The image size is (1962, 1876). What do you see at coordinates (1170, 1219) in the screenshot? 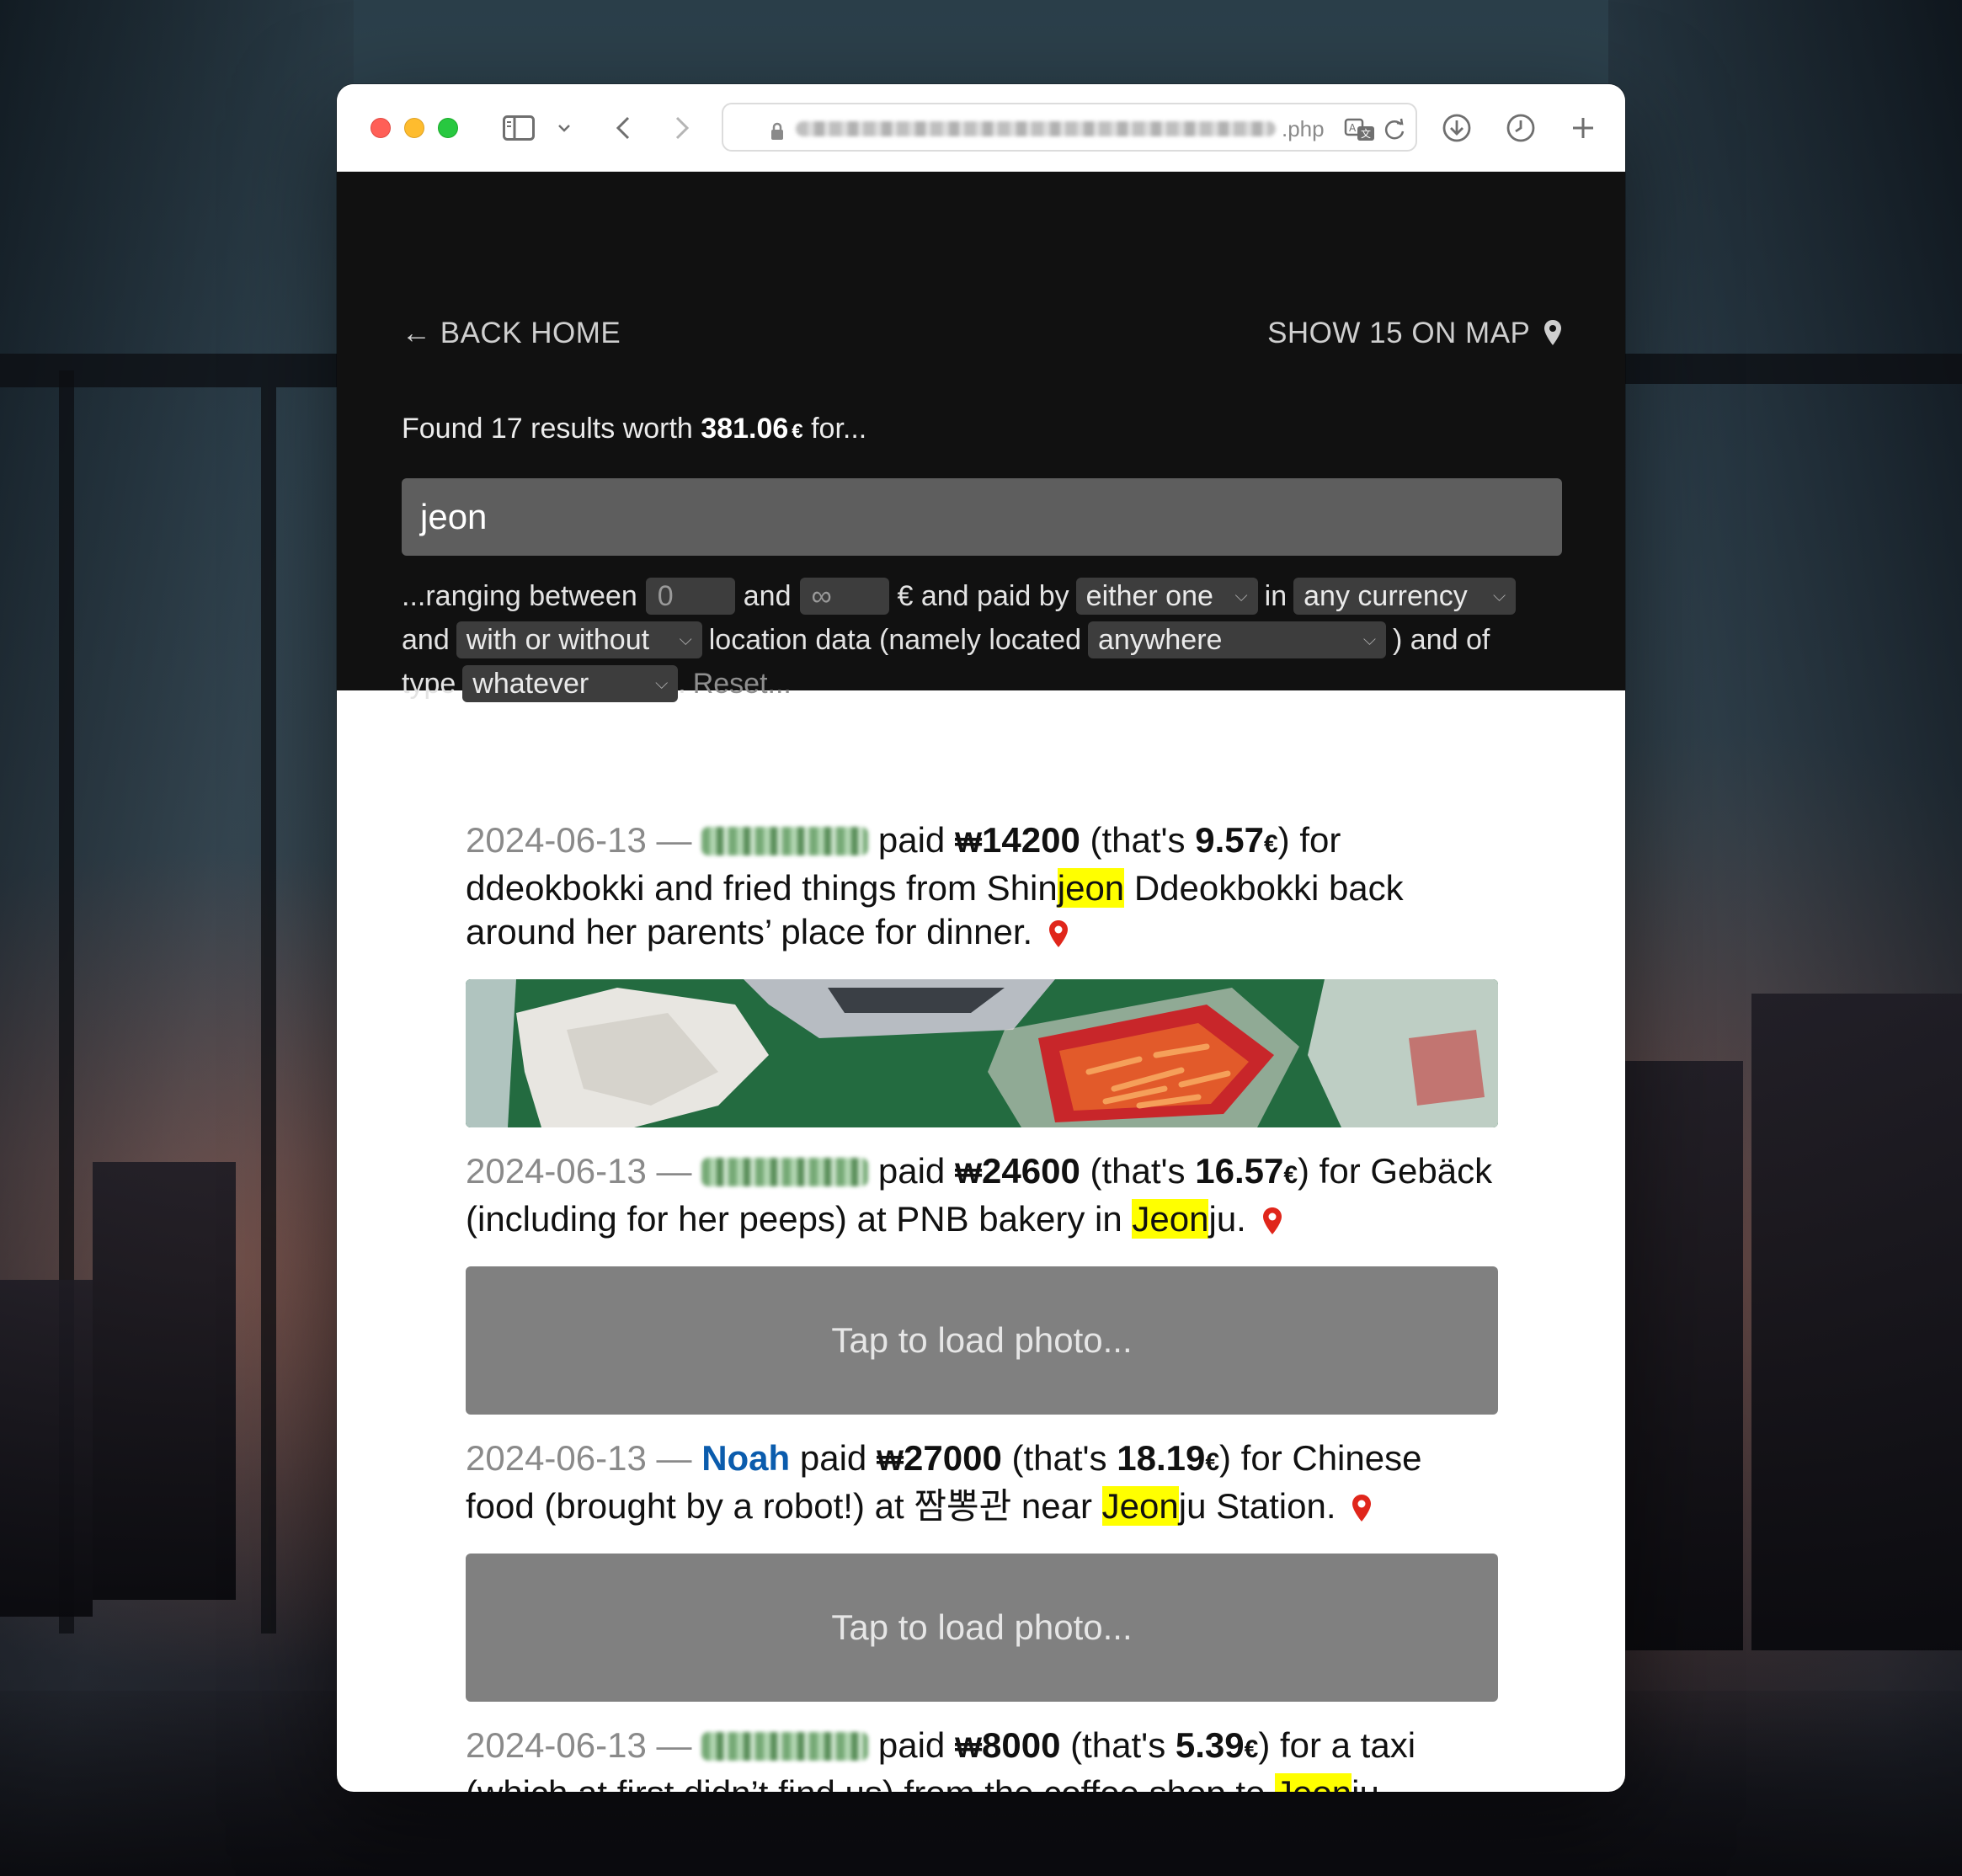
I see `search-highlight: Jeon` at bounding box center [1170, 1219].